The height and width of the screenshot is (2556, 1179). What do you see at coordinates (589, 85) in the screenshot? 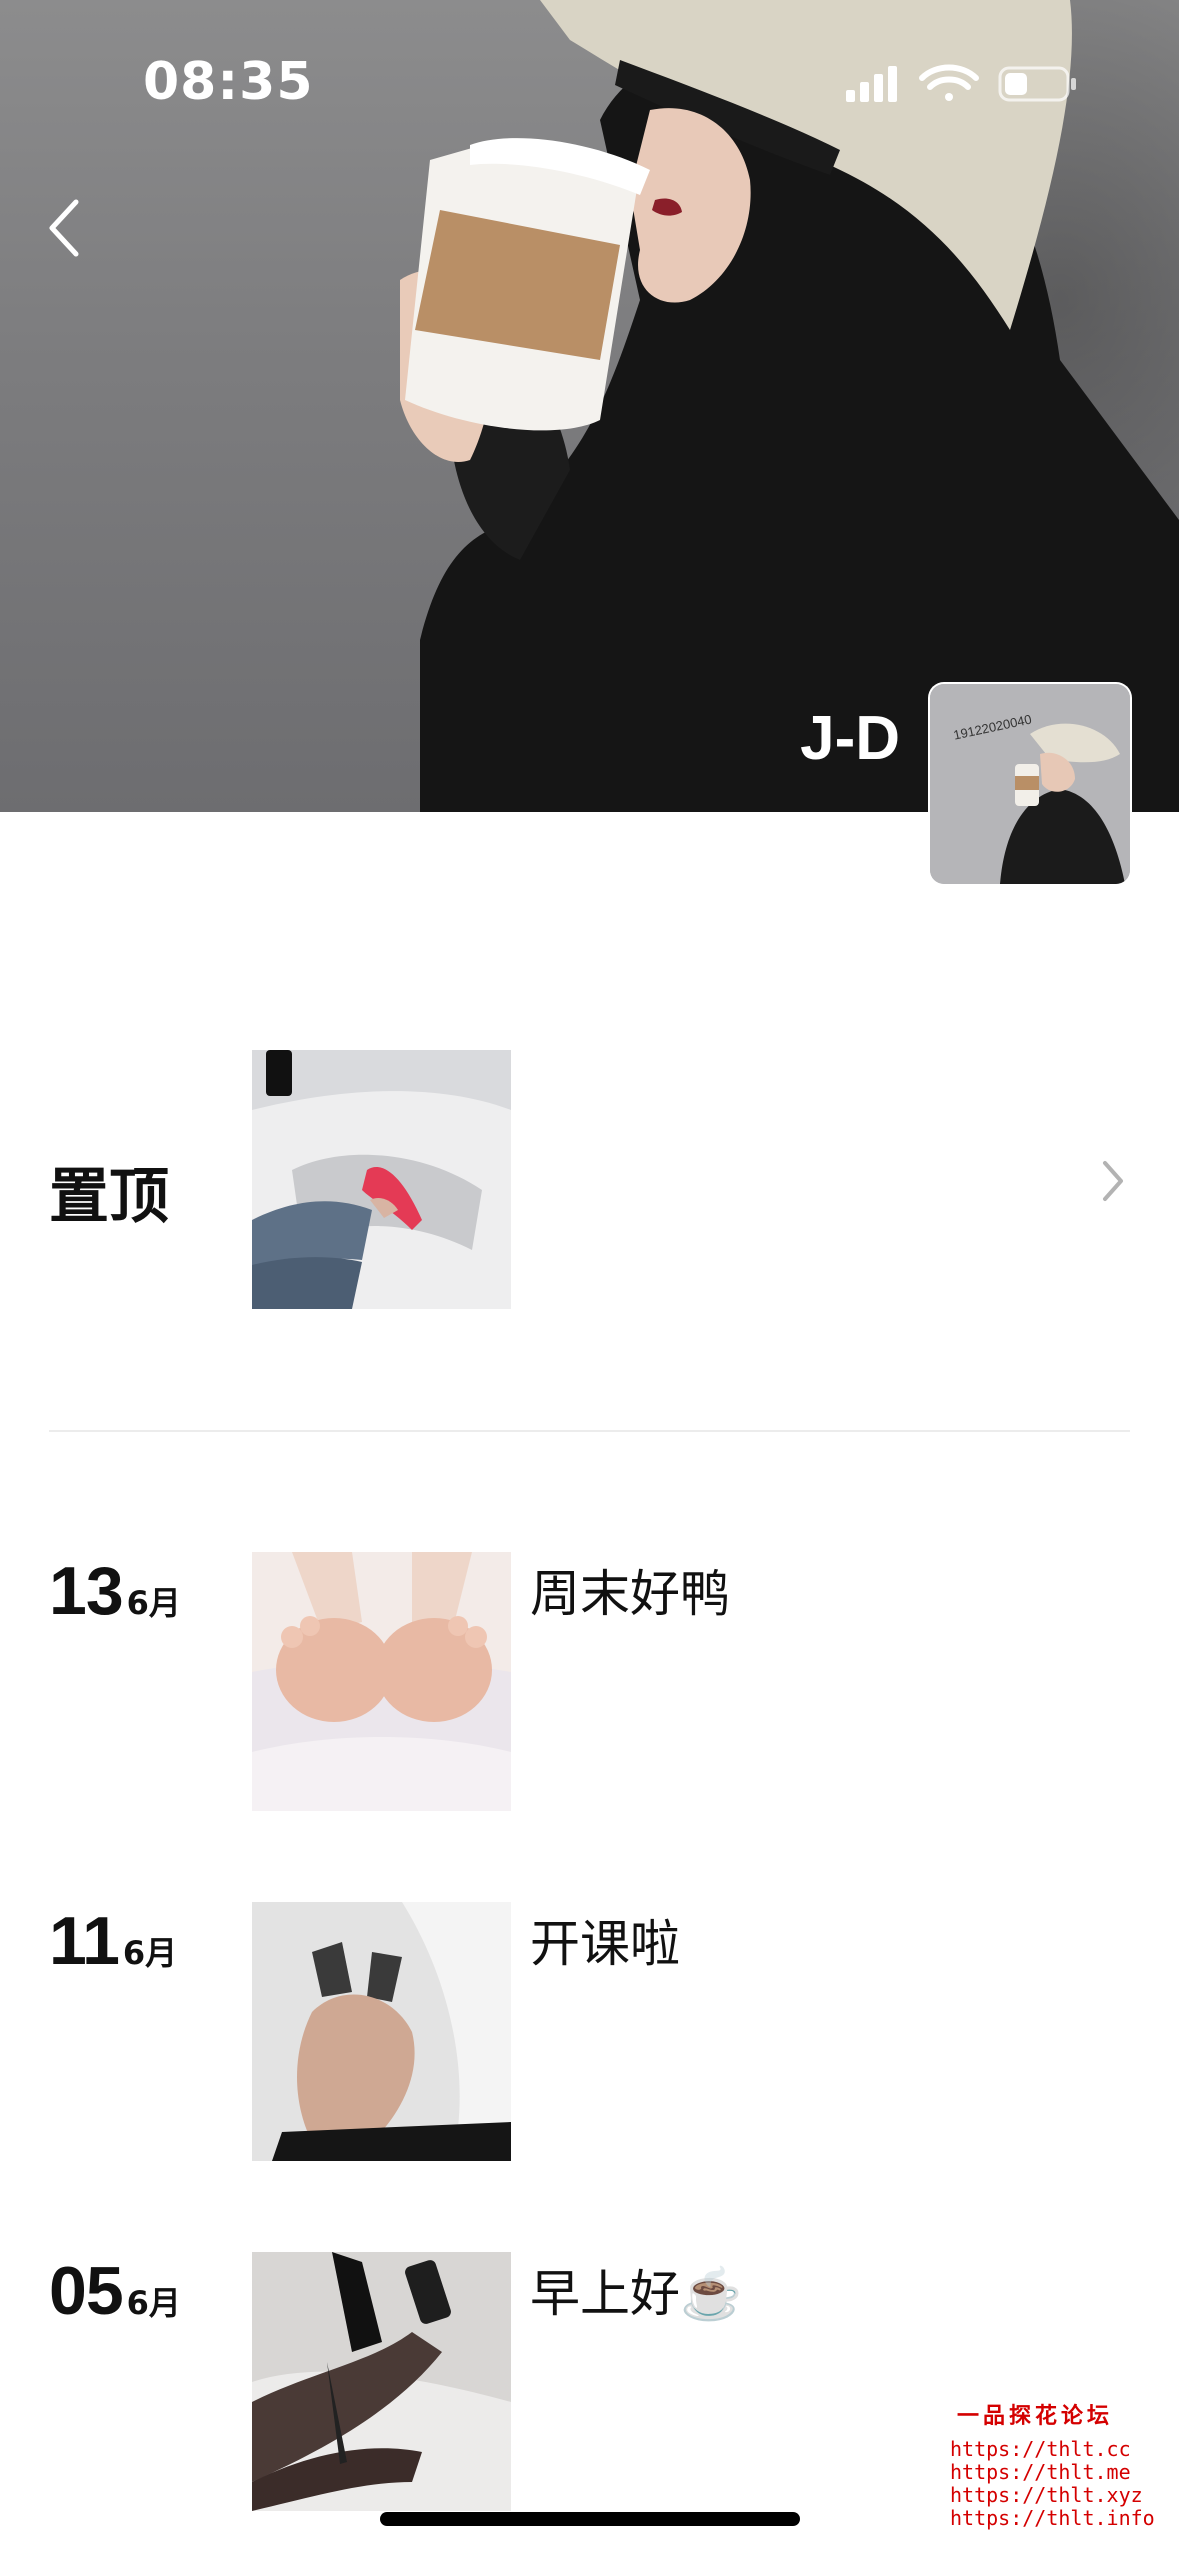
I see `status-bar: 08:35` at bounding box center [589, 85].